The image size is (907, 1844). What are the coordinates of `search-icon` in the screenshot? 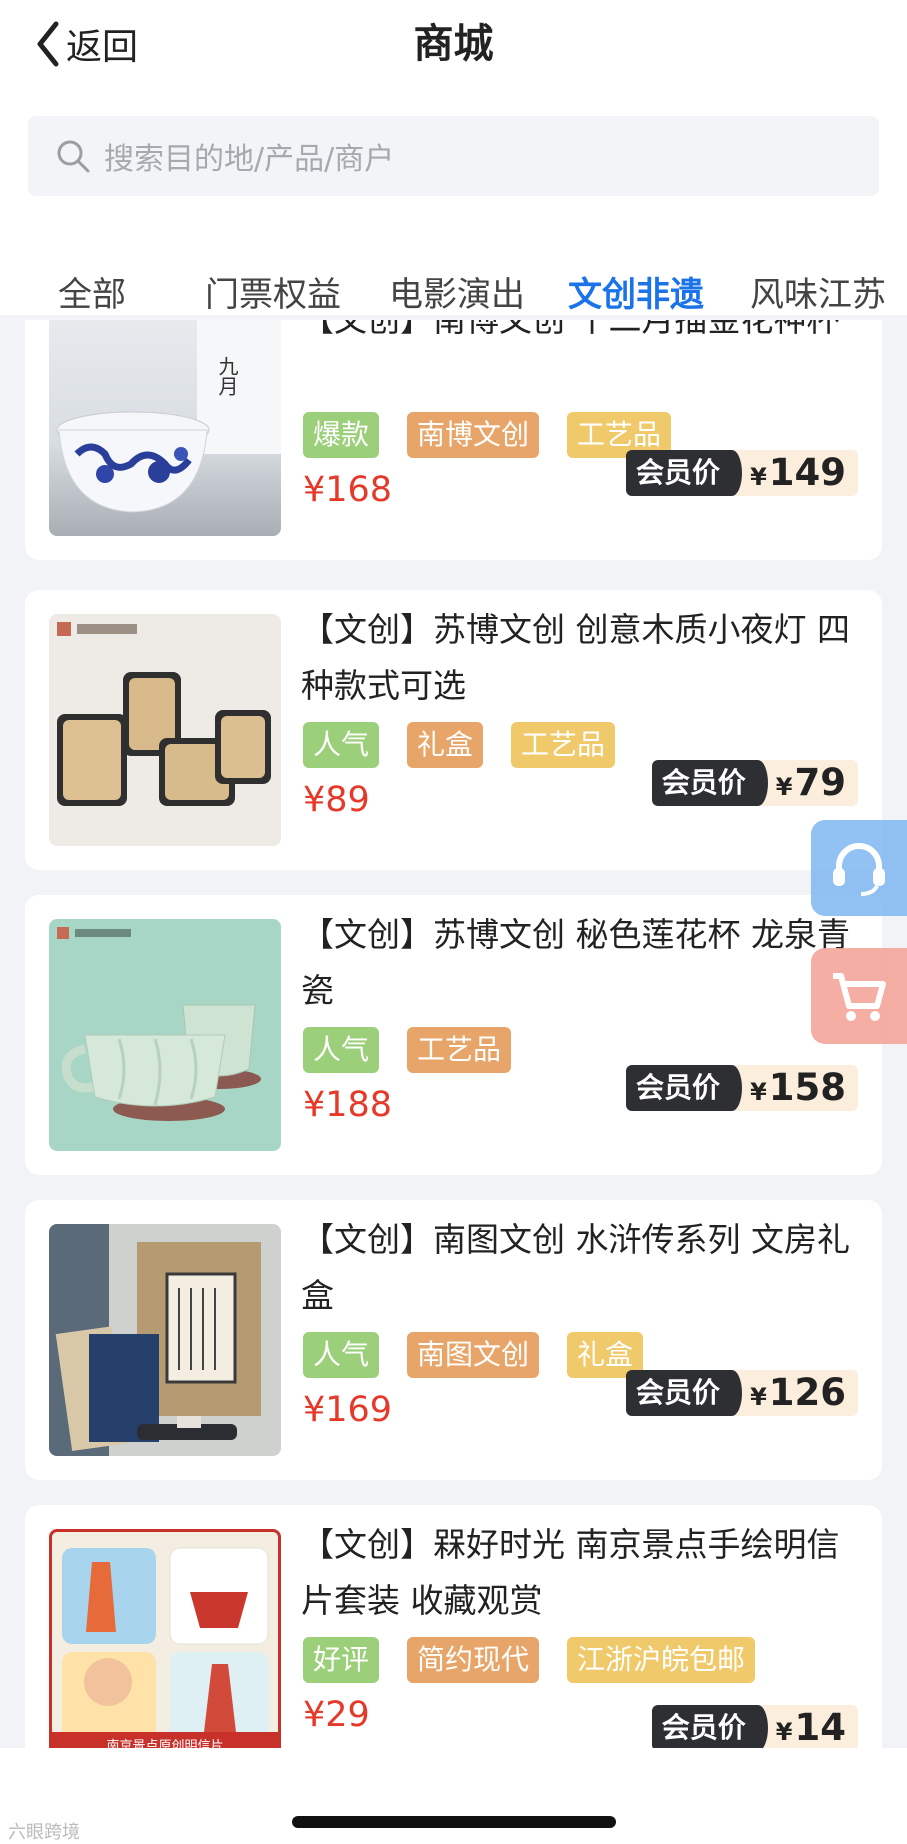 It's located at (73, 156).